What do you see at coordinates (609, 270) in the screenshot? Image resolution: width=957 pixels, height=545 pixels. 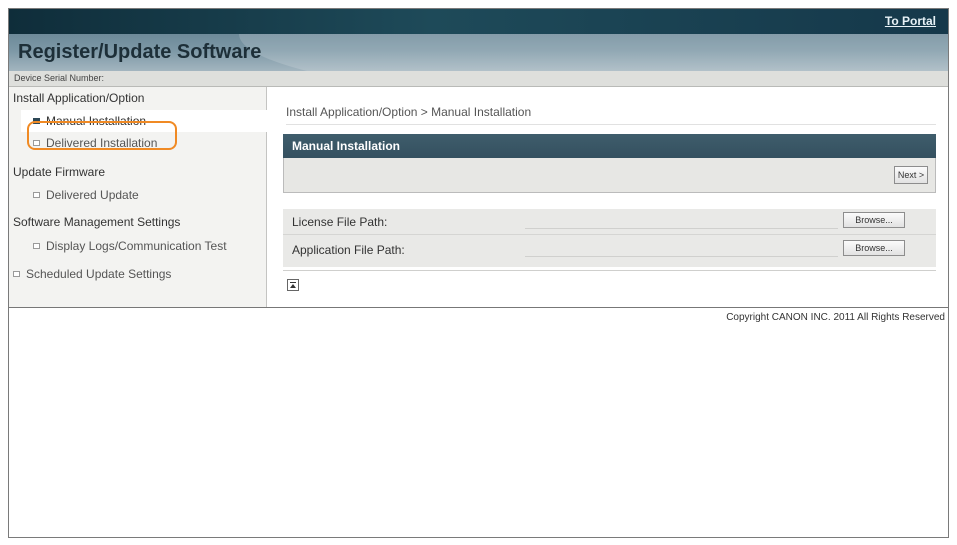 I see `form-bottom-divider` at bounding box center [609, 270].